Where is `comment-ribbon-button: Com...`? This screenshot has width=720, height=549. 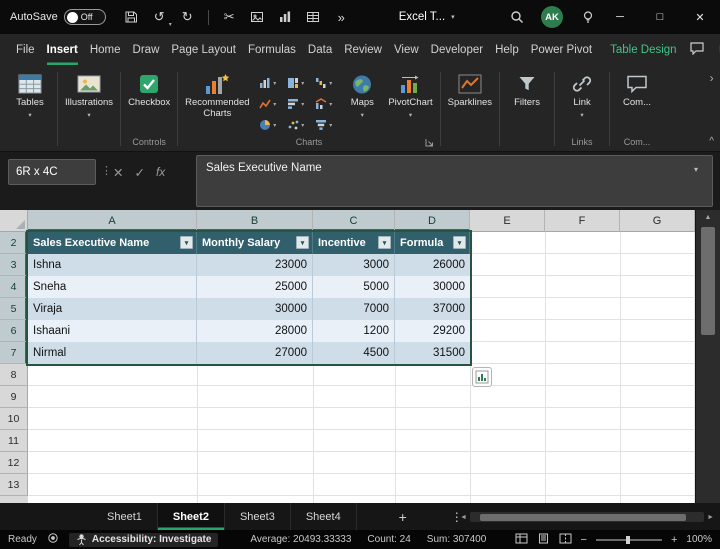
comment-ribbon-button: Com... is located at coordinates (637, 88).